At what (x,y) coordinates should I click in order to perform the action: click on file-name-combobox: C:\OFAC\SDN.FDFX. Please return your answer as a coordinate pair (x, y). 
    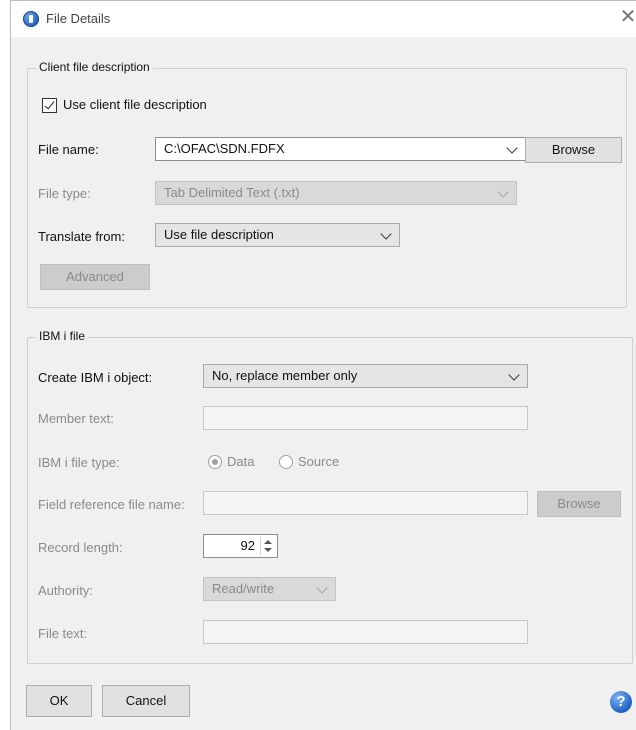
    Looking at the image, I should click on (340, 149).